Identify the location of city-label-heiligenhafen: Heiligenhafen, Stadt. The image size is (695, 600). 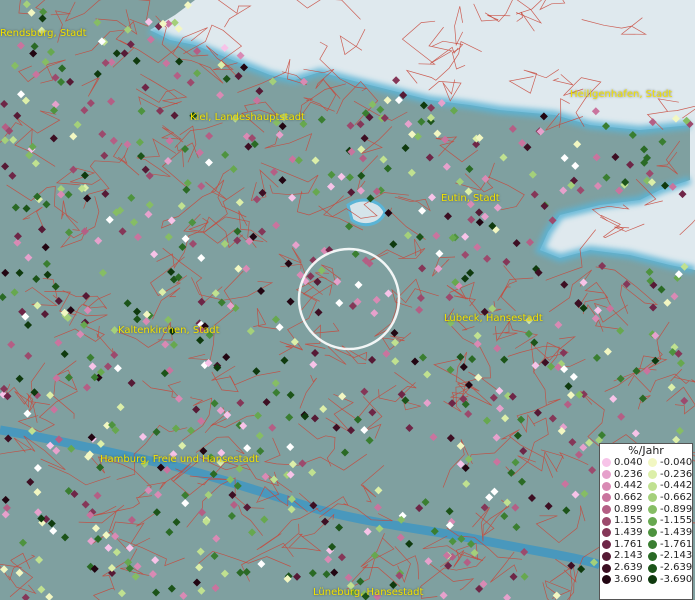
(621, 94).